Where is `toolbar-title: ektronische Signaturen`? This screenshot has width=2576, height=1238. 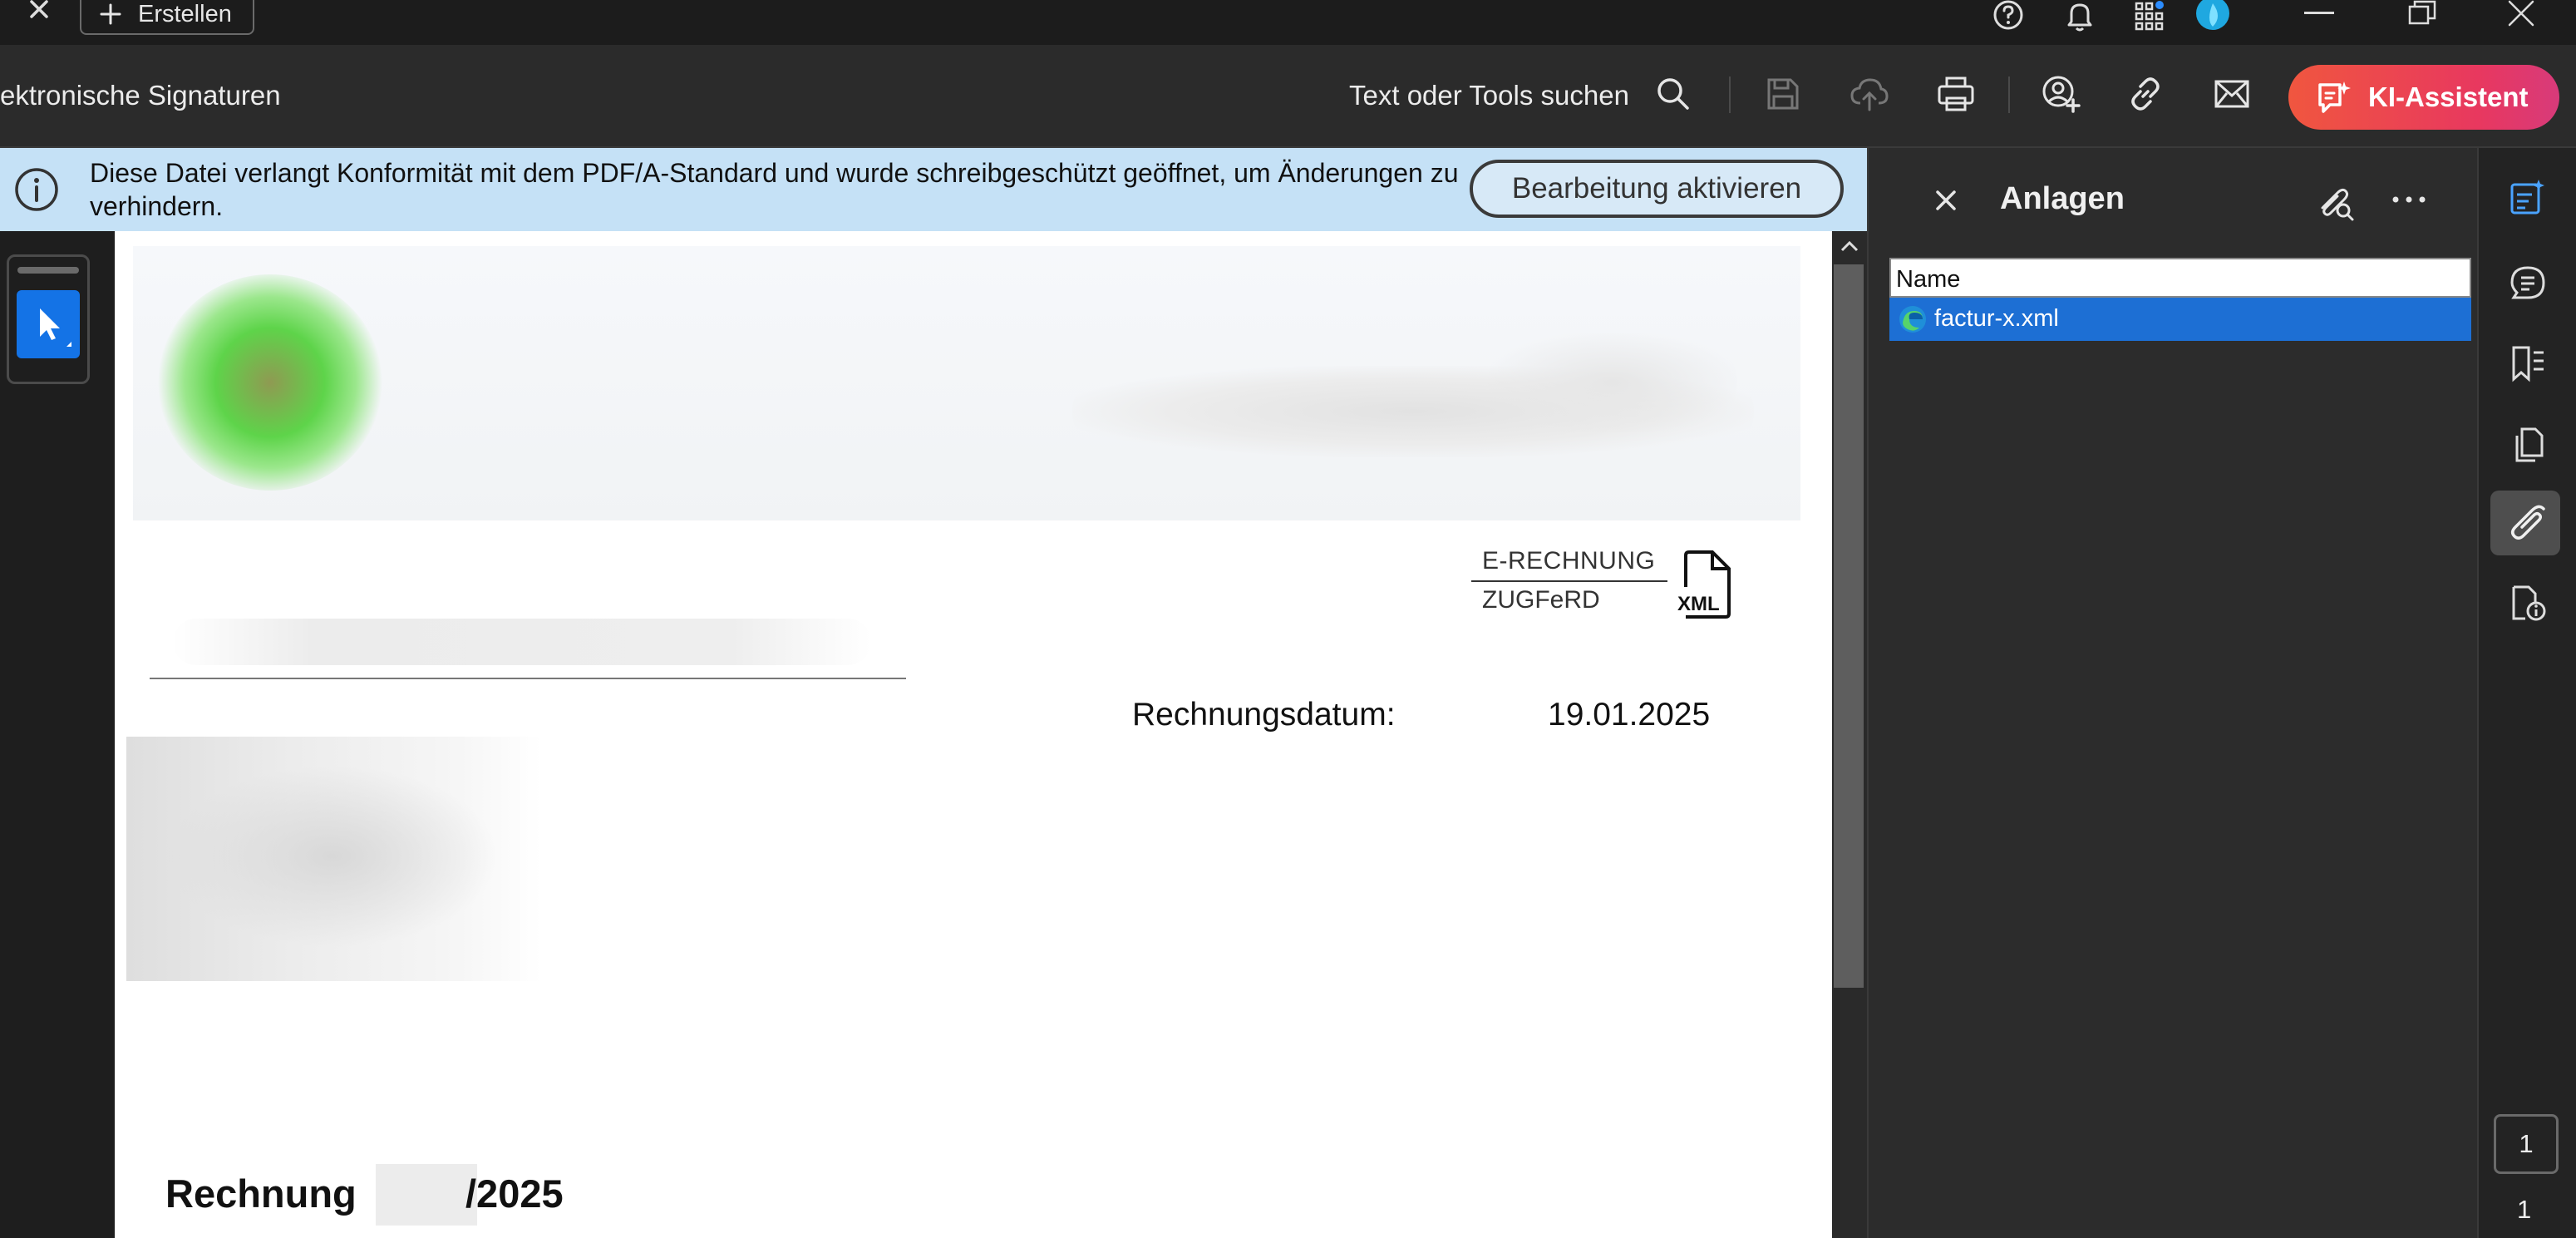 toolbar-title: ektronische Signaturen is located at coordinates (140, 95).